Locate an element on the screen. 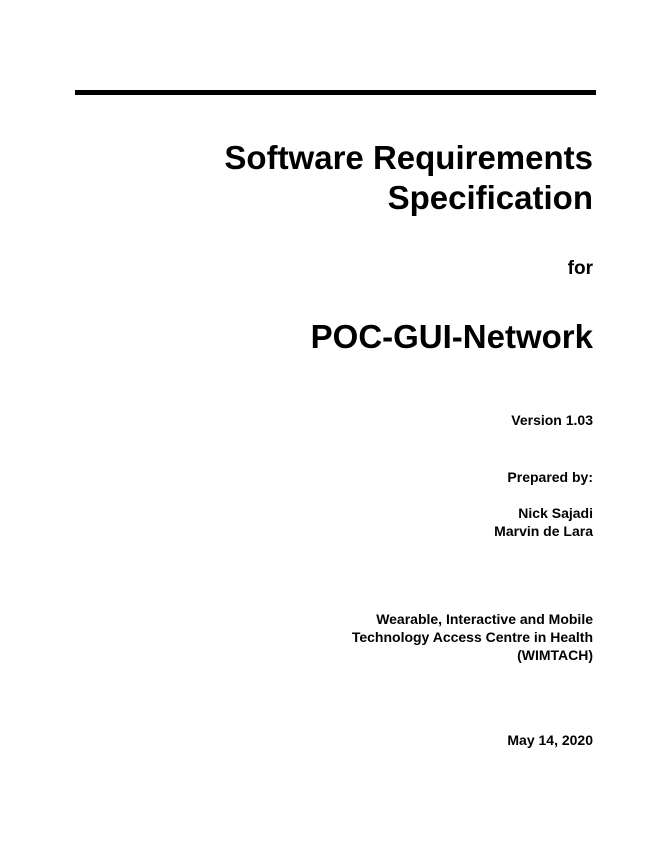 This screenshot has height=868, width=670. document-title-line-2: Specification is located at coordinates (490, 197).